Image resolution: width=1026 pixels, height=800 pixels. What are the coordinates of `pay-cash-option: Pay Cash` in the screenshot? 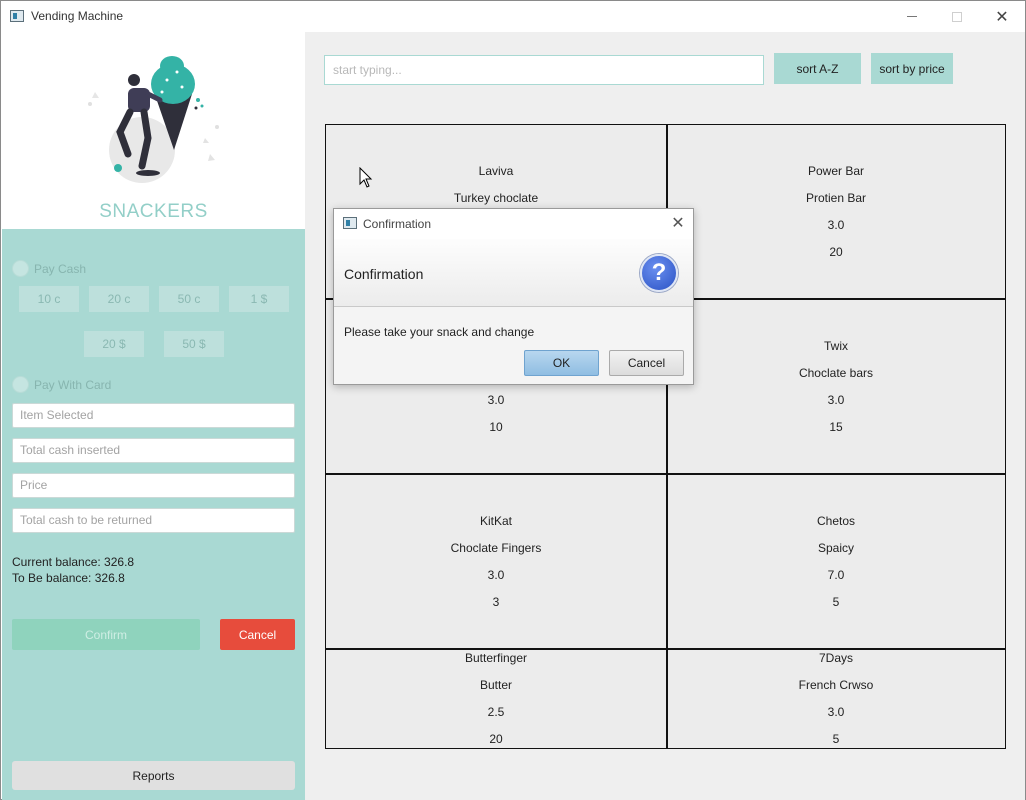 It's located at (49, 268).